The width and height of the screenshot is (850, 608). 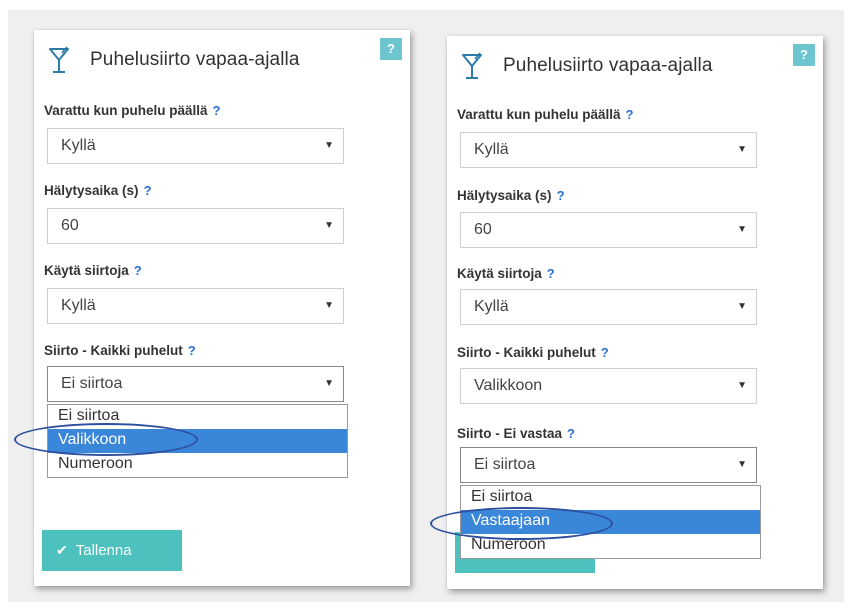 I want to click on forward-all-select: Ei siirtoa ▼, so click(x=195, y=384).